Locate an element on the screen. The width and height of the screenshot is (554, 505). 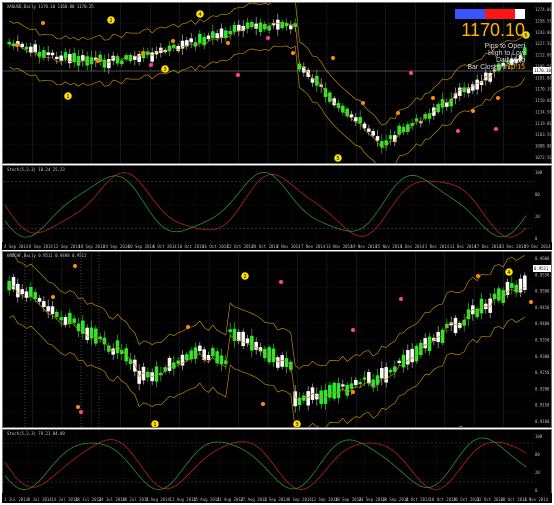
usdchf-price-scale-label: 0.9100 is located at coordinates (542, 421).